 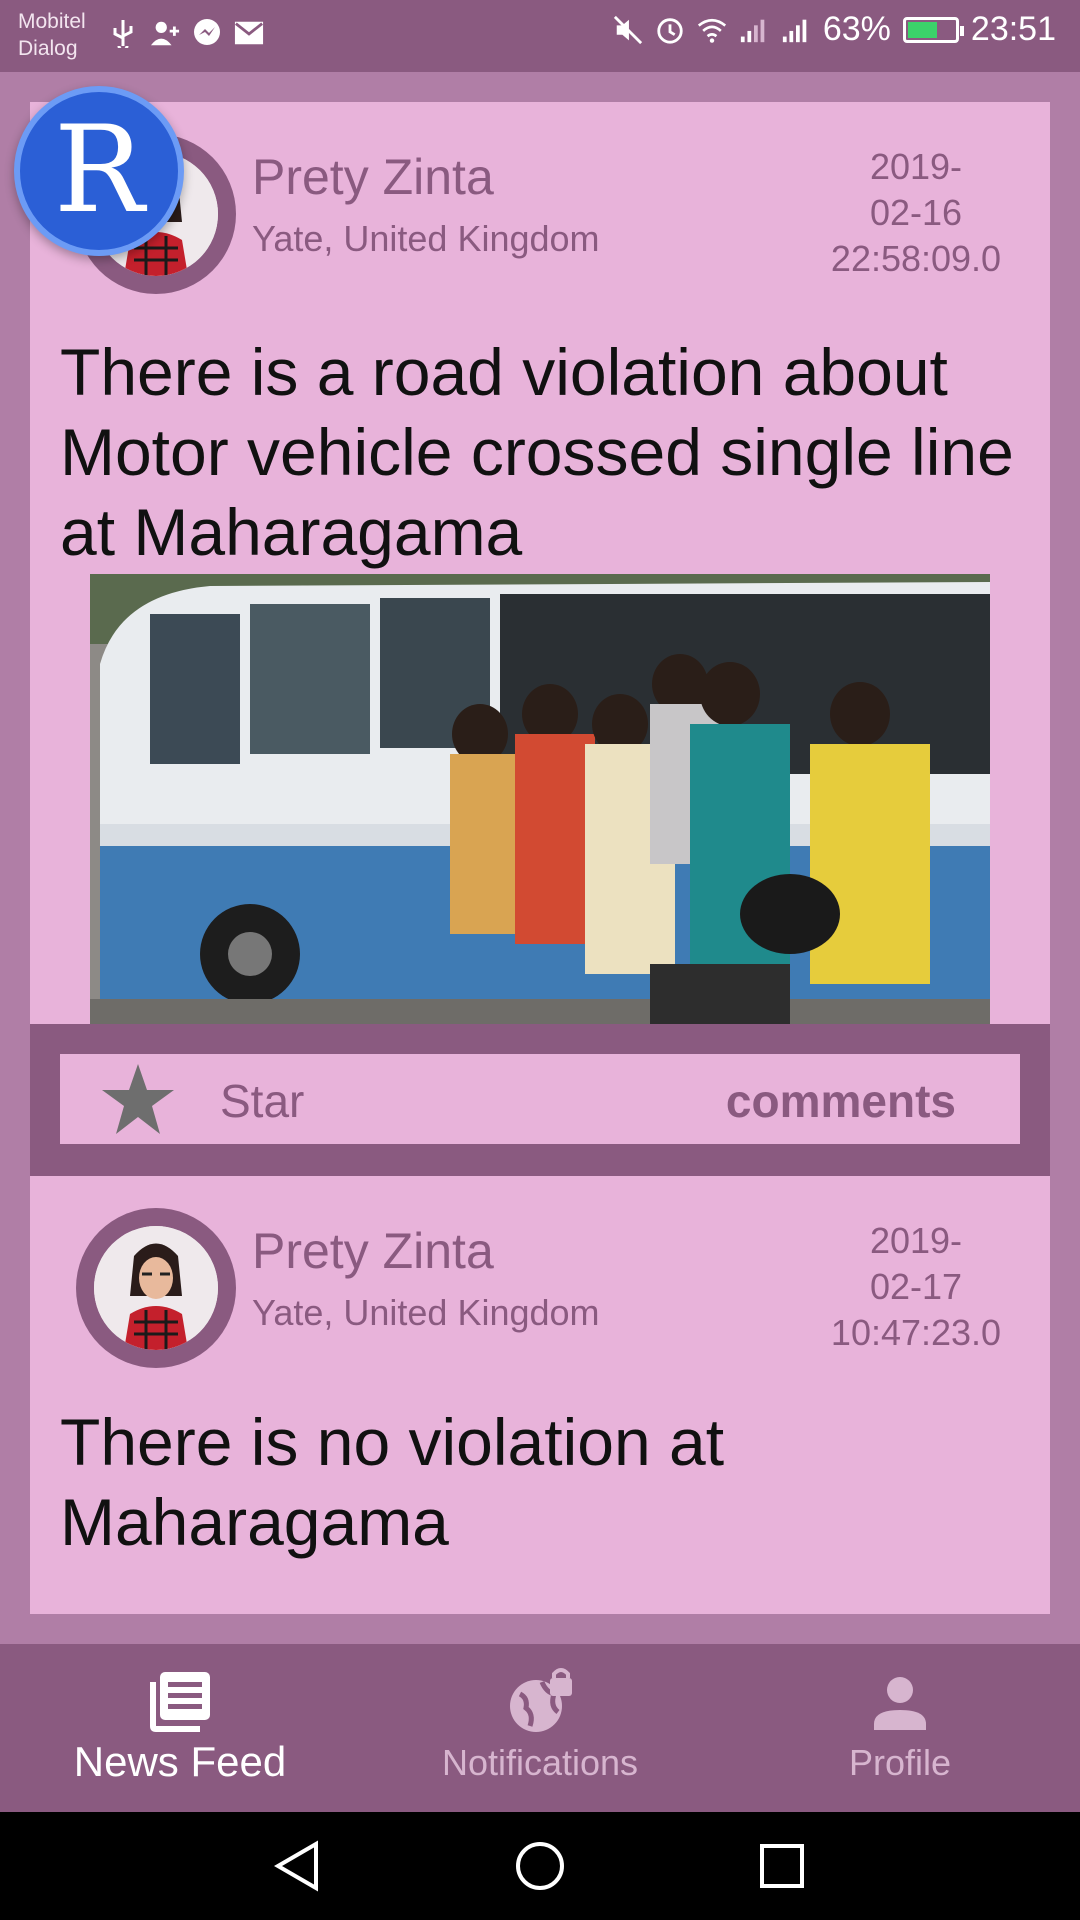 I want to click on floating-r-badge: R, so click(x=99, y=171).